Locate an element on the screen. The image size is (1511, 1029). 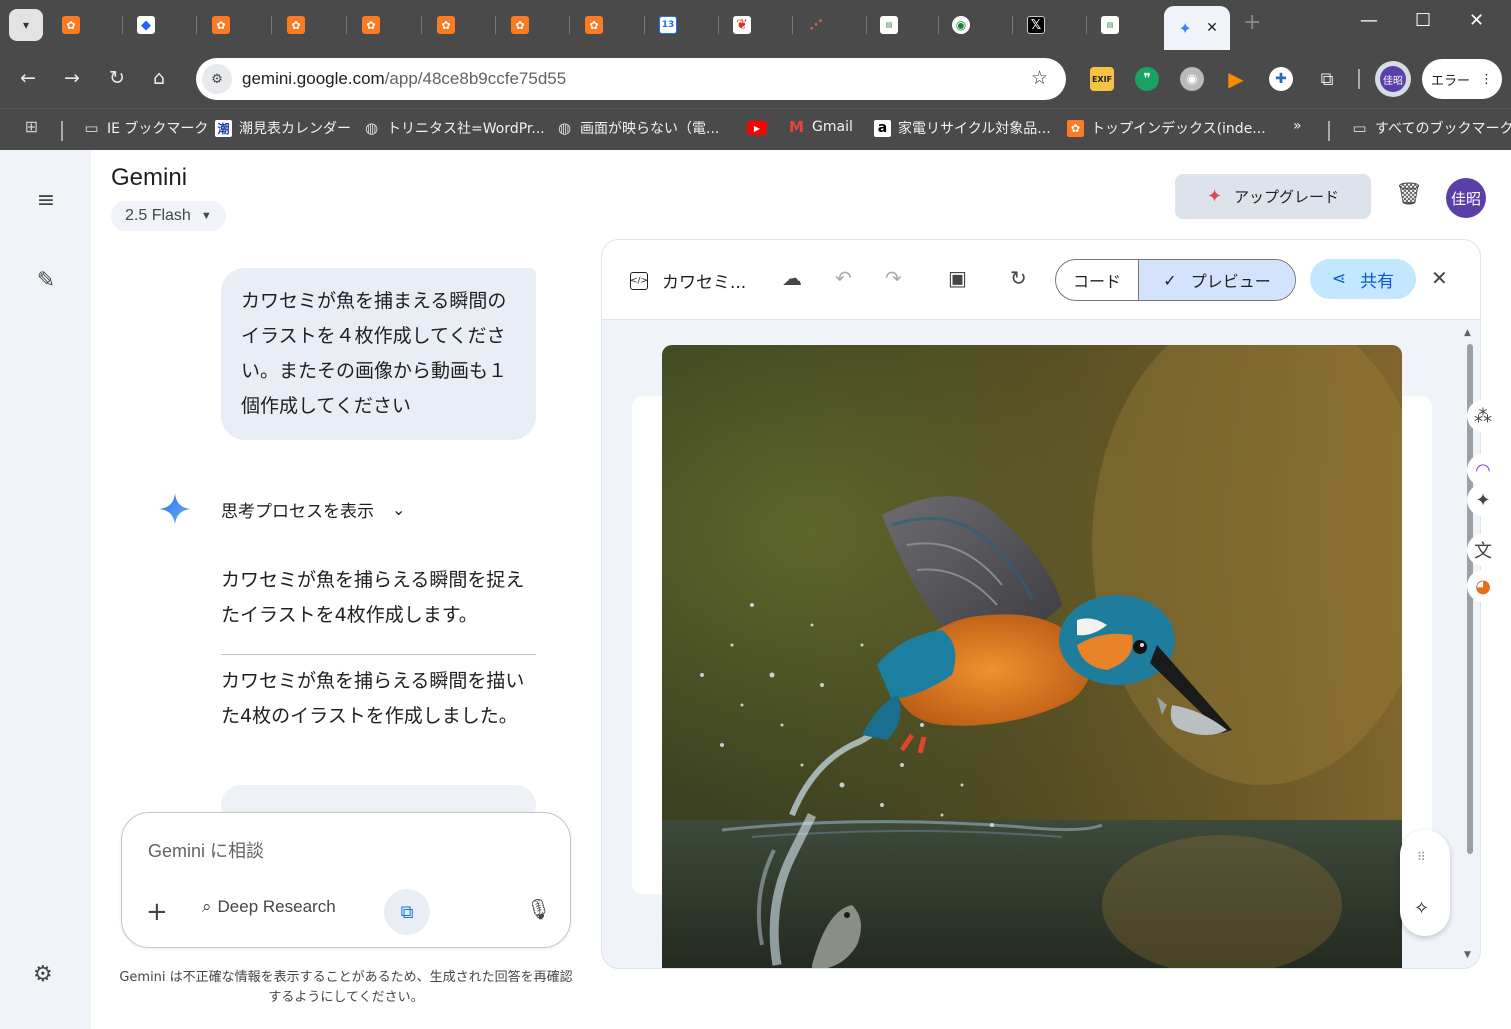
play-icon: ▶ is located at coordinates (1236, 79).